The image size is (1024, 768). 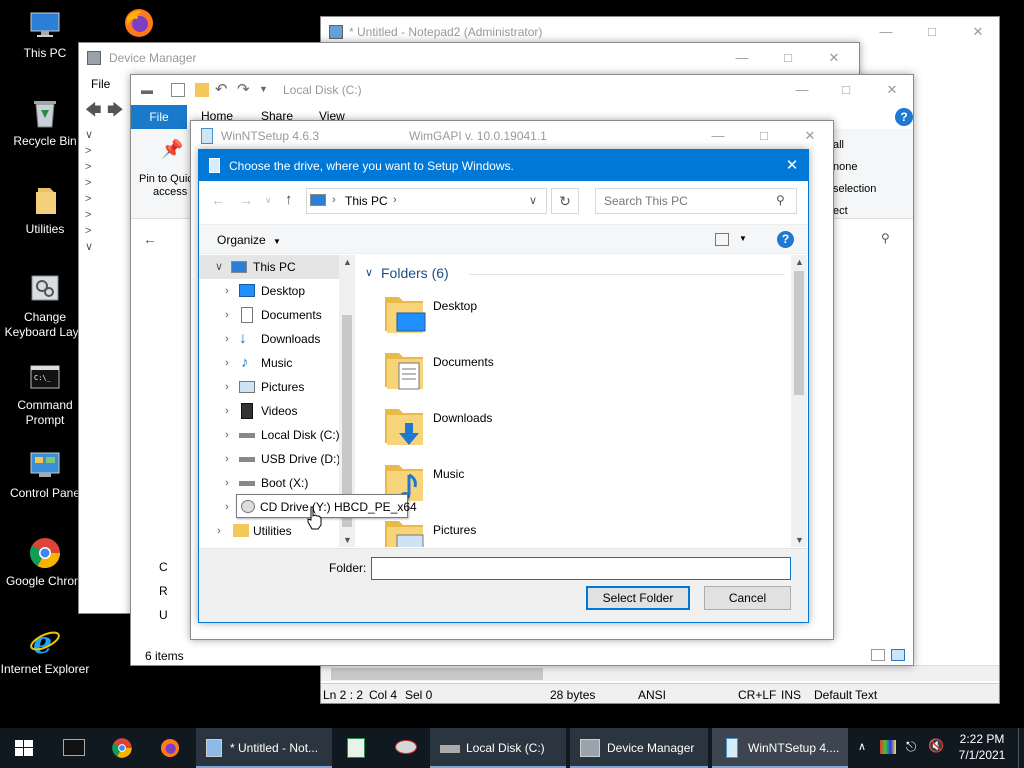 I want to click on desktop-icon-internet-explorer: e Internet Explorer, so click(x=45, y=650).